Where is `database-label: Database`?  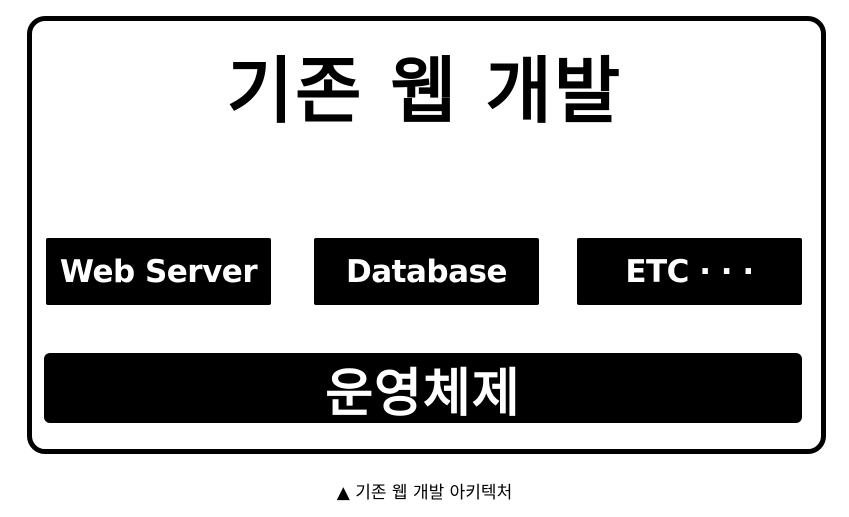
database-label: Database is located at coordinates (426, 271).